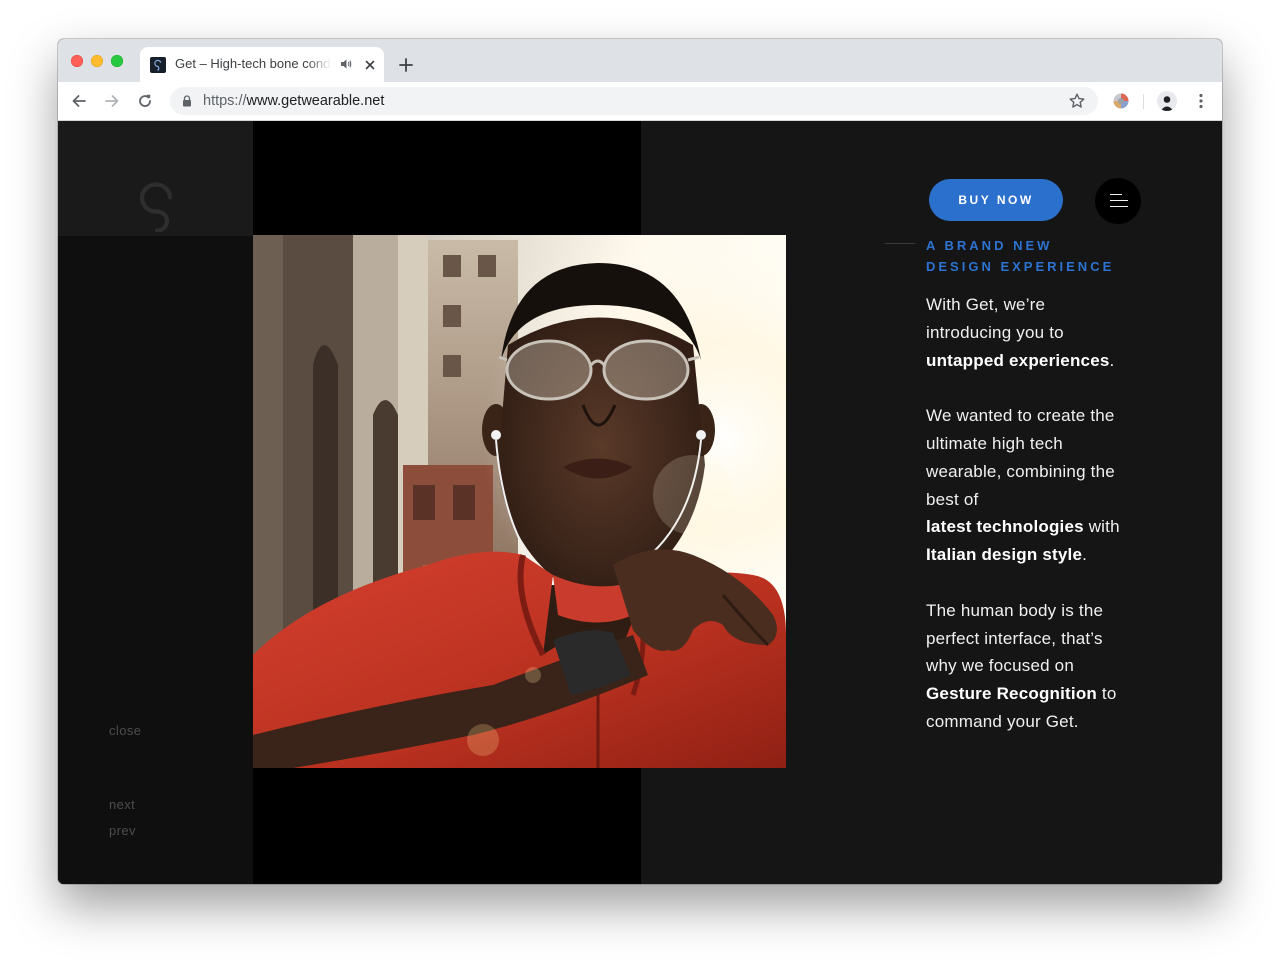  Describe the element at coordinates (1077, 101) in the screenshot. I see `star-icon` at that location.